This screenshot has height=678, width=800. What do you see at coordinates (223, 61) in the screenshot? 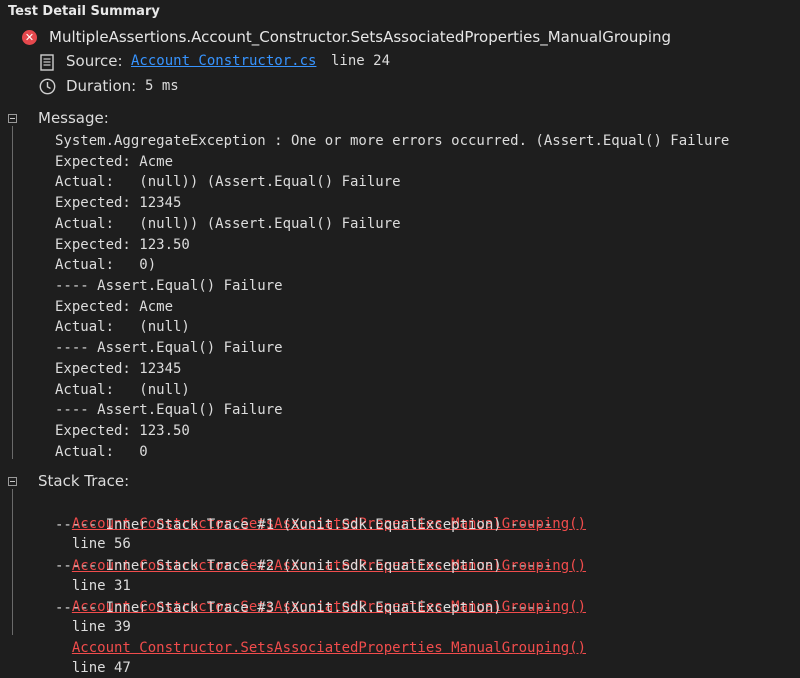
I see `source-link: Account Constructor.cs` at bounding box center [223, 61].